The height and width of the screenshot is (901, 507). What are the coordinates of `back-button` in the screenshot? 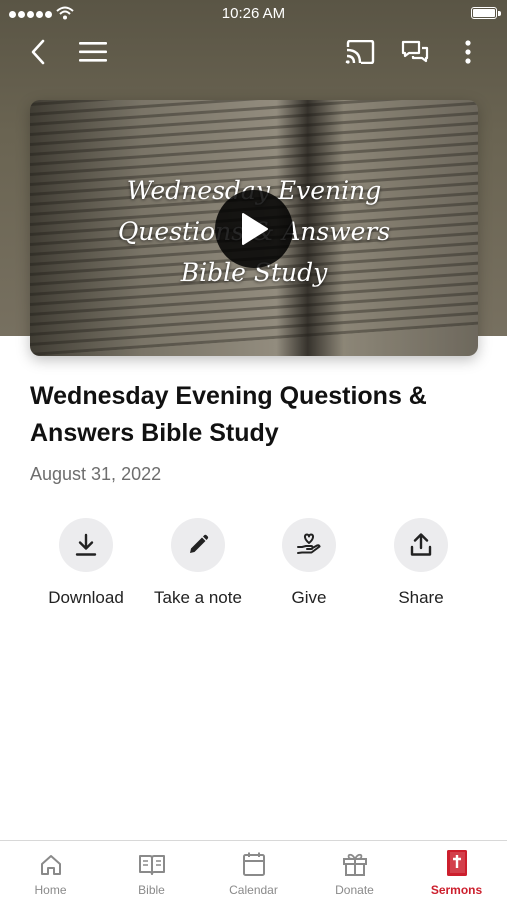 It's located at (38, 52).